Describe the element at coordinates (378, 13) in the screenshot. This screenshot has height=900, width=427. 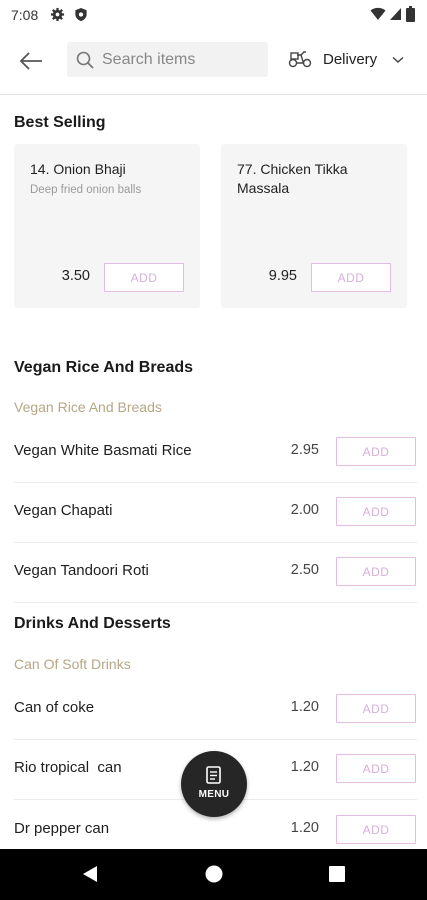
I see `wifi-icon` at that location.